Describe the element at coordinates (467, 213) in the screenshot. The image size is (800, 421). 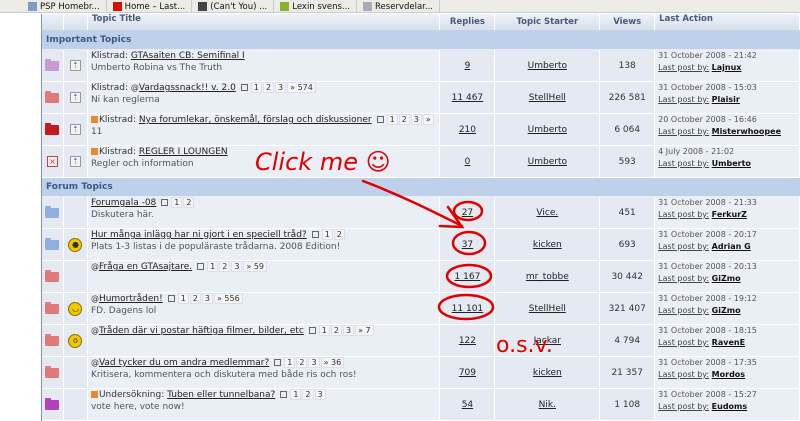
I see `replies-link: 27` at that location.